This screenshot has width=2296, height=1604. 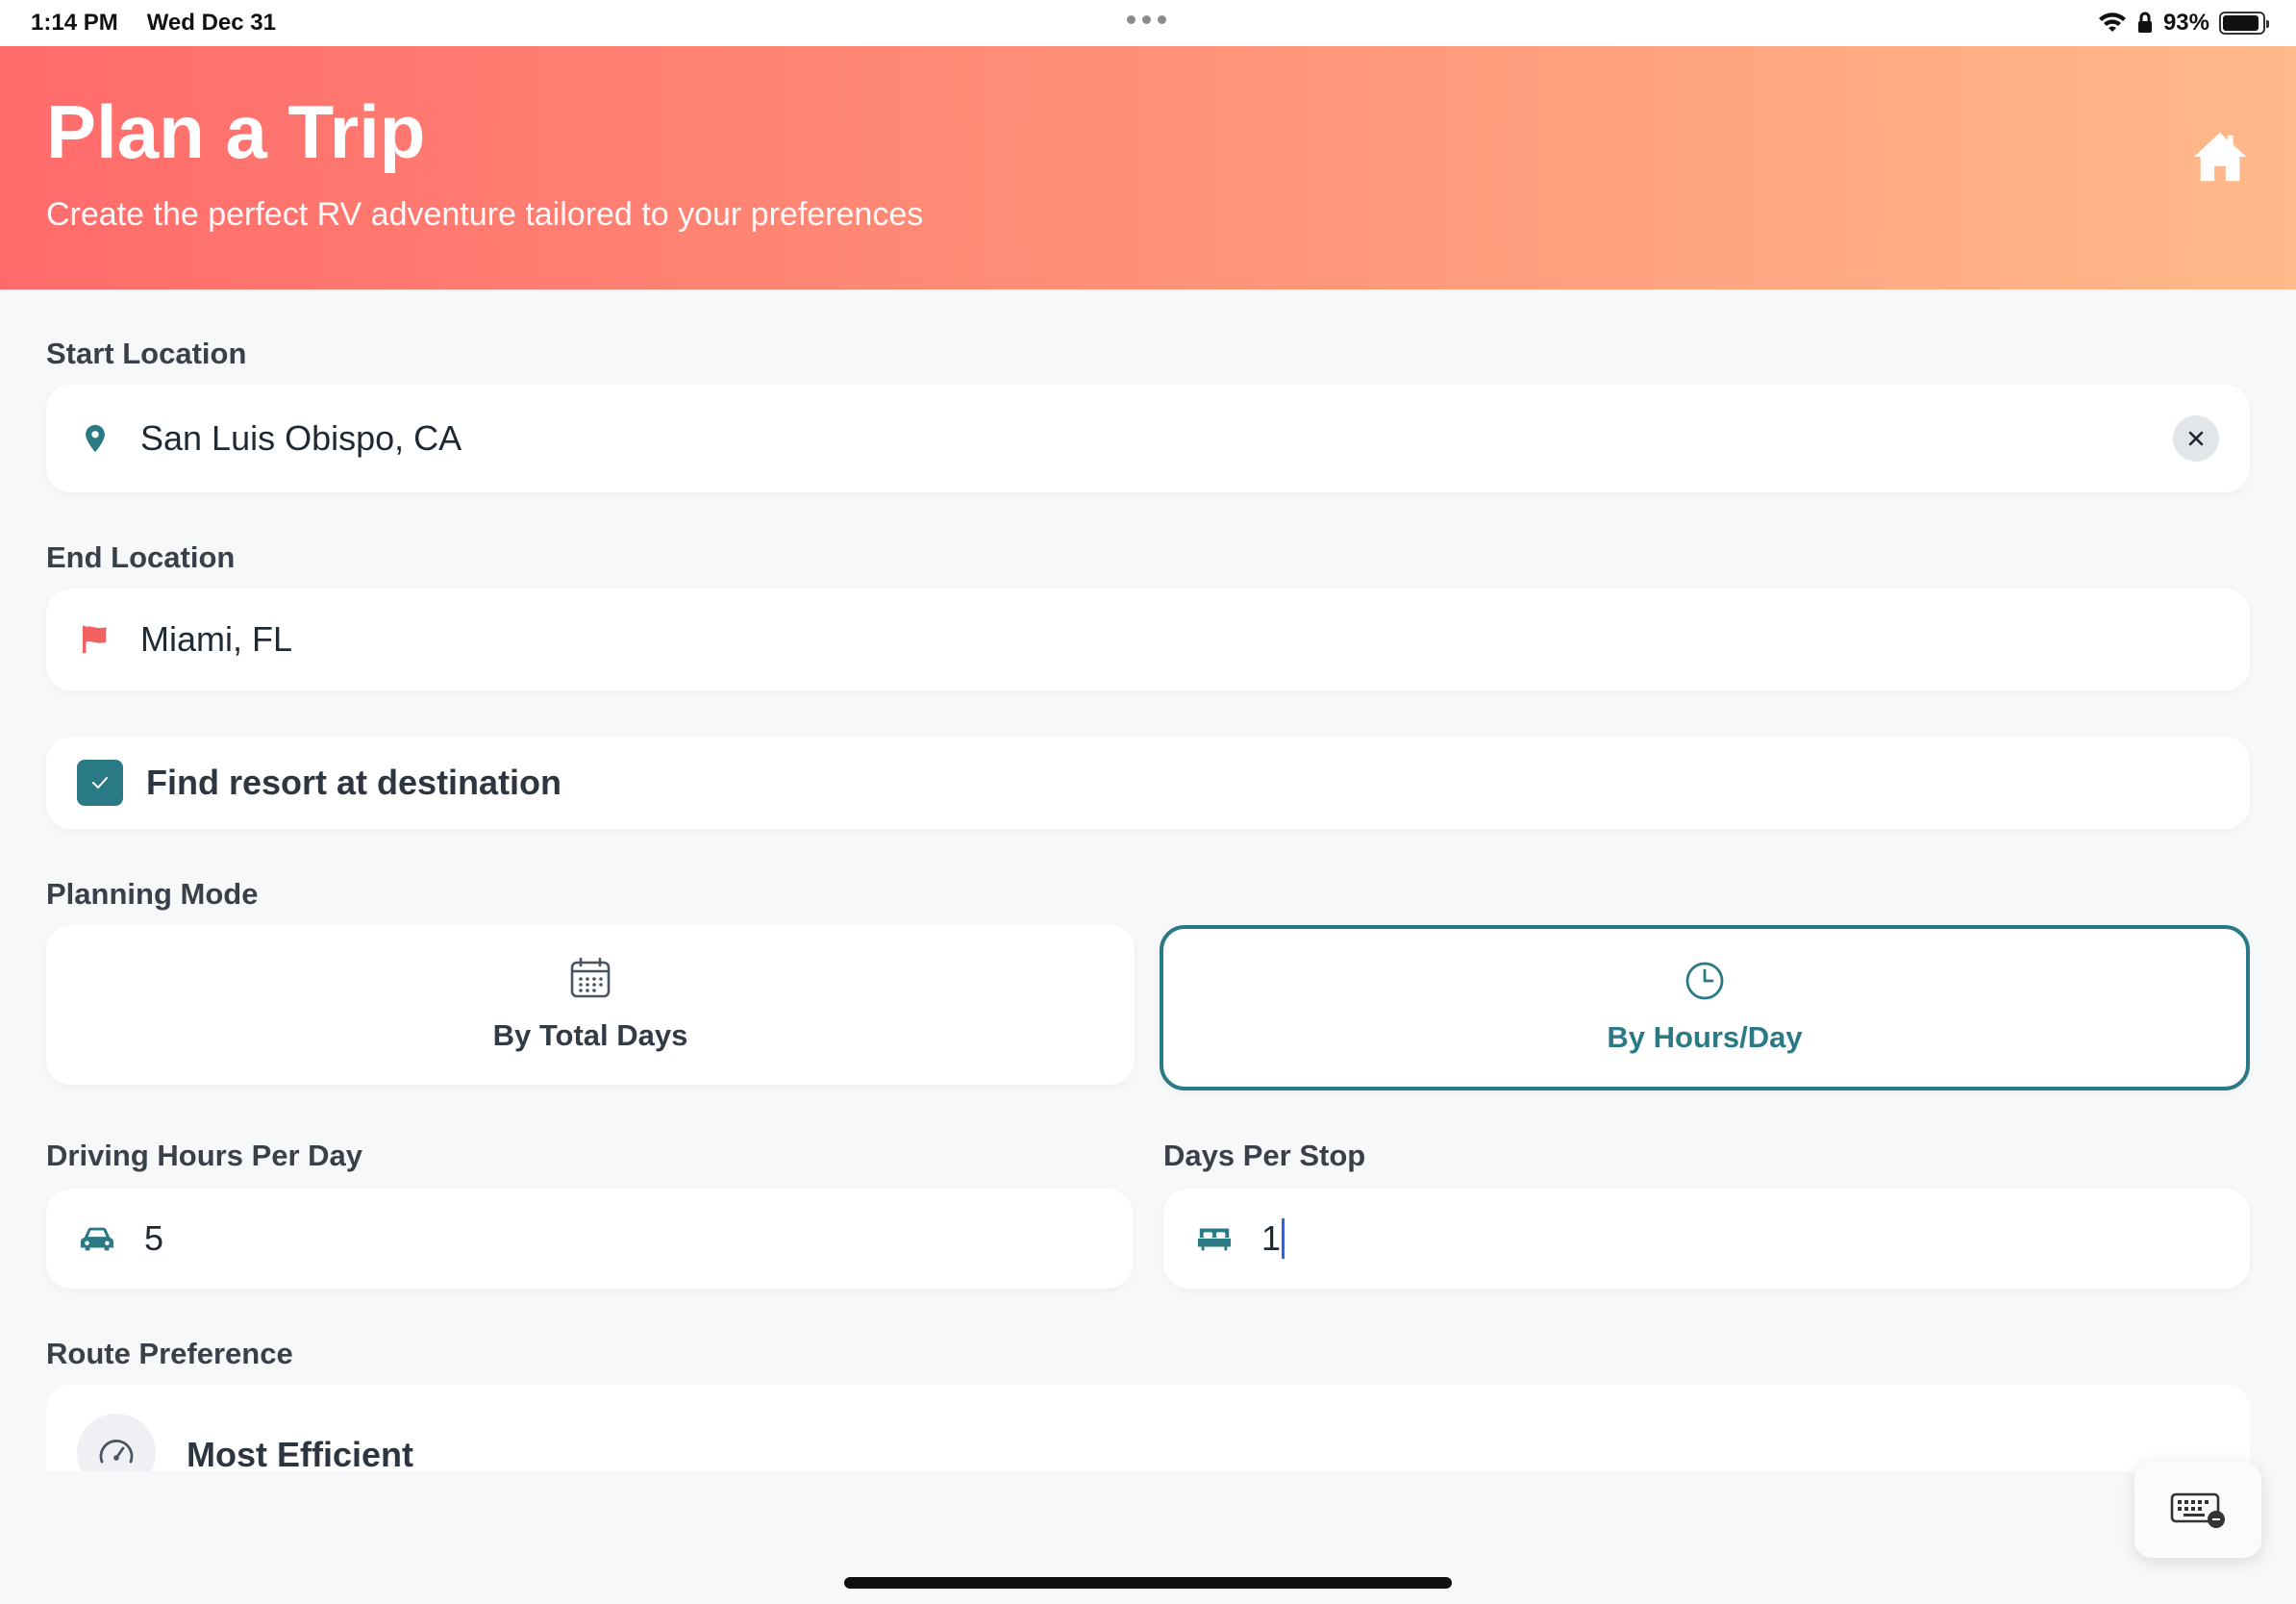 I want to click on lock-rotation-icon, so click(x=2144, y=22).